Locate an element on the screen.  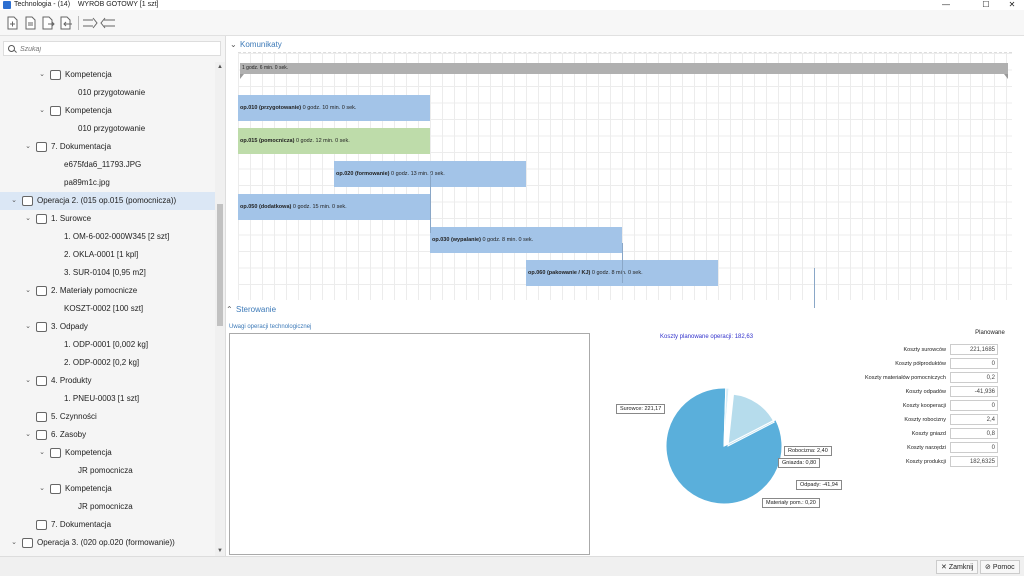
move-right-icon is located at coordinates (90, 23).